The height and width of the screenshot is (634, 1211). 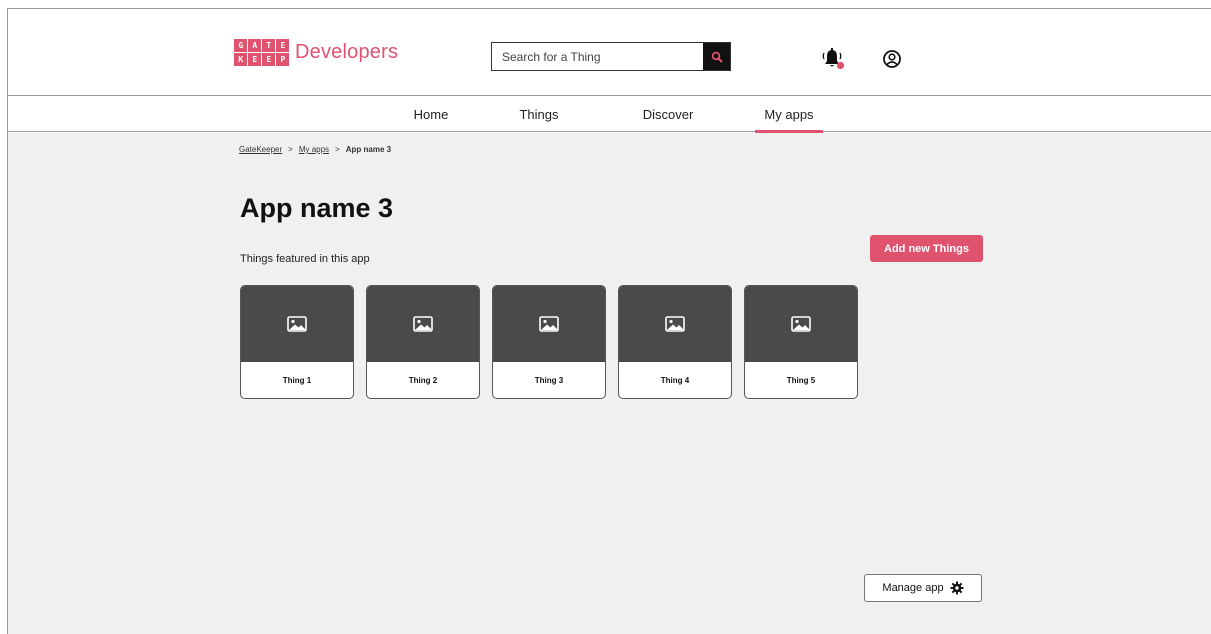 I want to click on manage-app-button: Manage app, so click(x=923, y=588).